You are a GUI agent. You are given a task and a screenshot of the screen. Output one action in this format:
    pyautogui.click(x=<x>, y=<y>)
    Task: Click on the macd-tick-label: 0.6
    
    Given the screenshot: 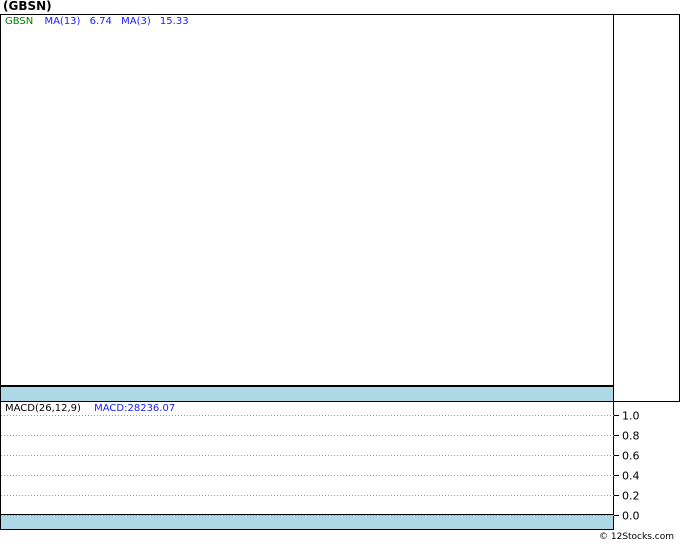 What is the action you would take?
    pyautogui.click(x=631, y=456)
    